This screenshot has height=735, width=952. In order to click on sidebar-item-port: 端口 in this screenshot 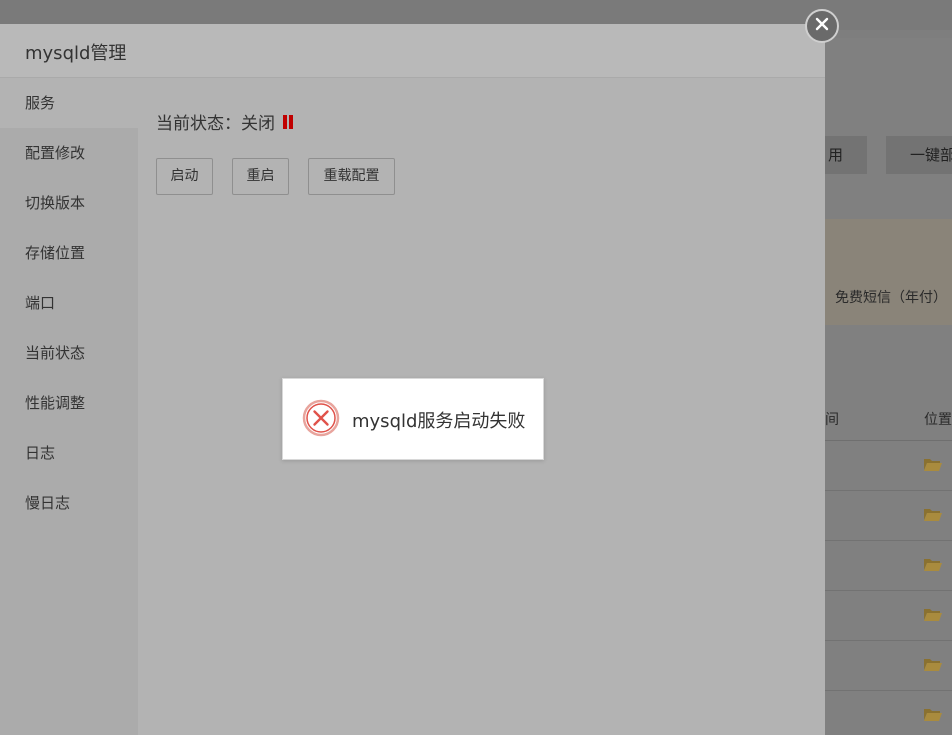, I will do `click(69, 303)`.